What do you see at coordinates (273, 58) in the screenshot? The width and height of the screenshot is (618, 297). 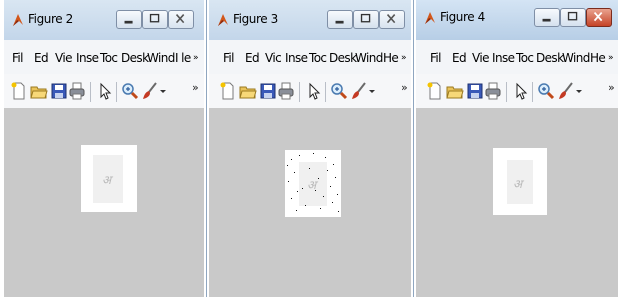 I see `menu-view: Vic` at bounding box center [273, 58].